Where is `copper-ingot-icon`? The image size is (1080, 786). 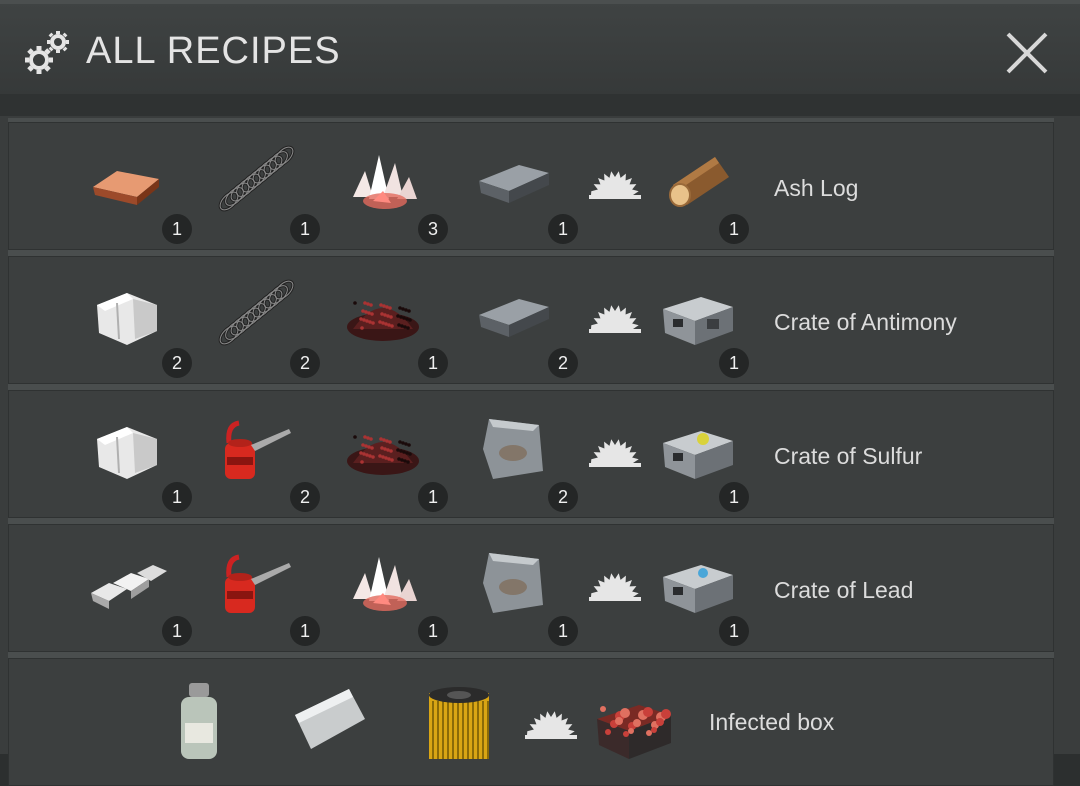
copper-ingot-icon is located at coordinates (127, 181).